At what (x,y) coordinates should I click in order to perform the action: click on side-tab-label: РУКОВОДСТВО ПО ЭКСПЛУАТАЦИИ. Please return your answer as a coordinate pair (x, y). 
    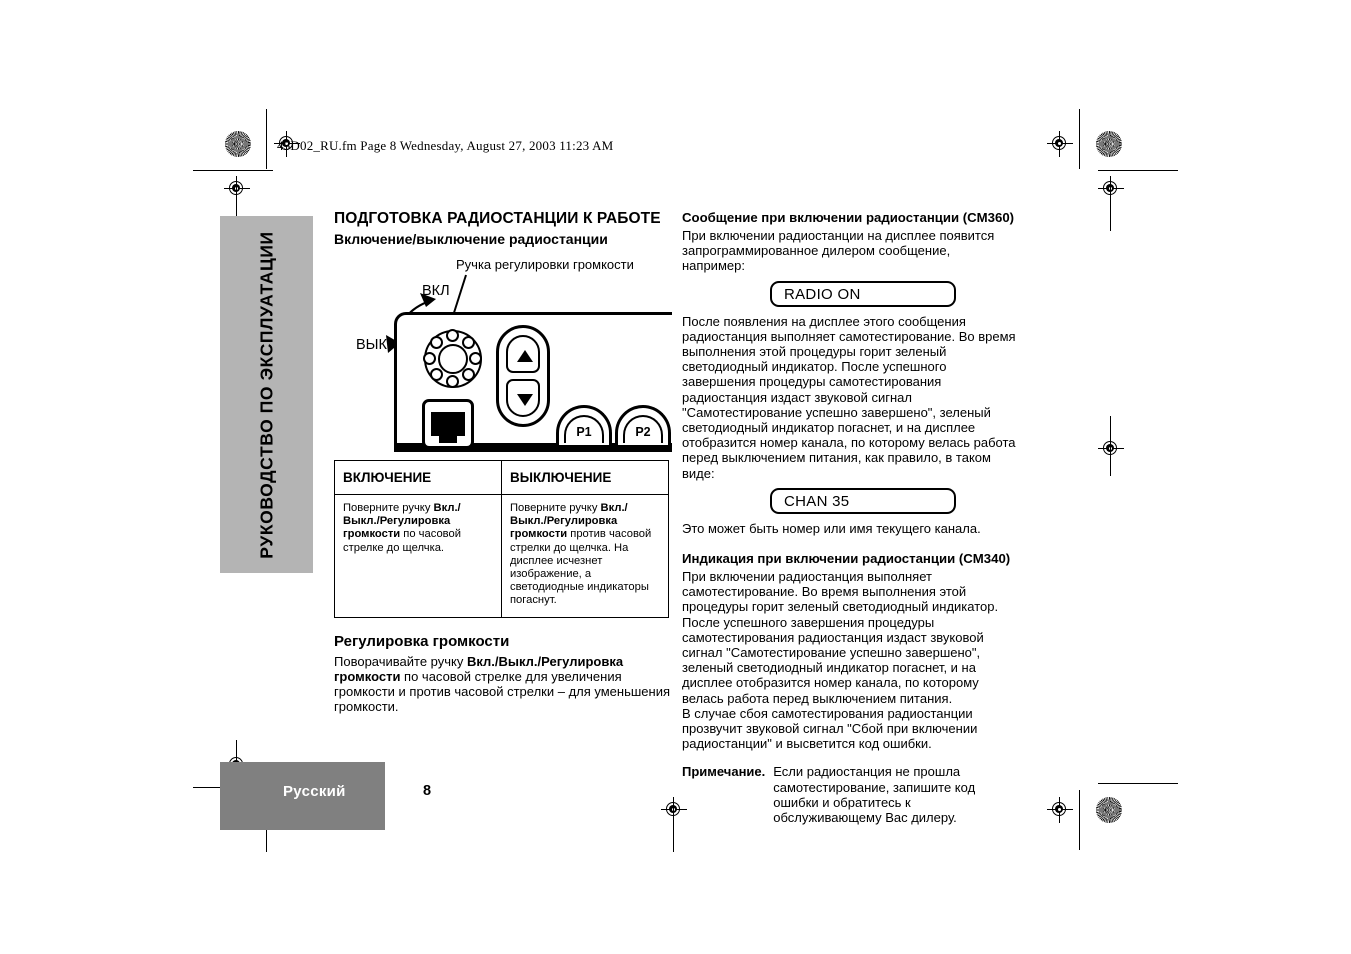
    Looking at the image, I should click on (266, 394).